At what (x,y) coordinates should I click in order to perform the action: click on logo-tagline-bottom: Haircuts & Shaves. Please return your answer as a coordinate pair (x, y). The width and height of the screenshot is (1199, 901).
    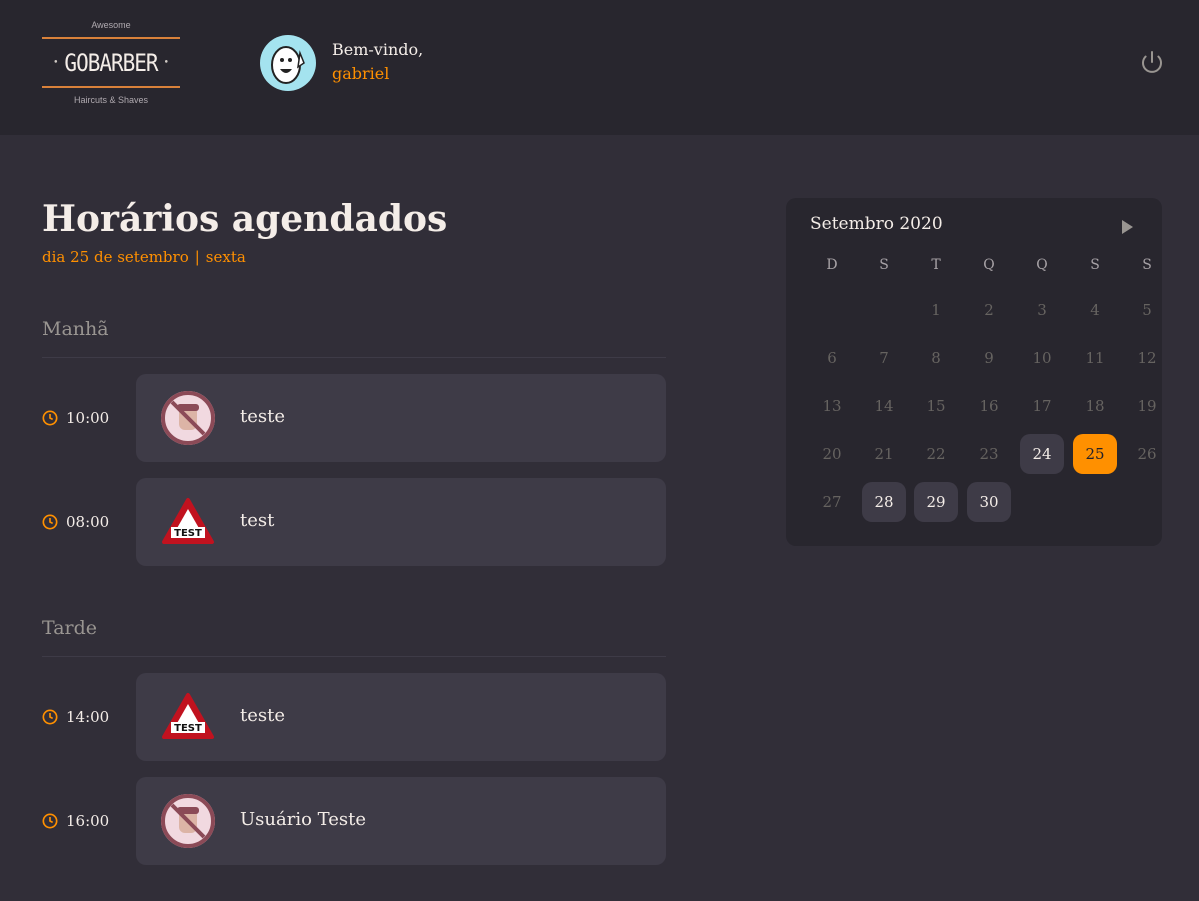
    Looking at the image, I should click on (111, 100).